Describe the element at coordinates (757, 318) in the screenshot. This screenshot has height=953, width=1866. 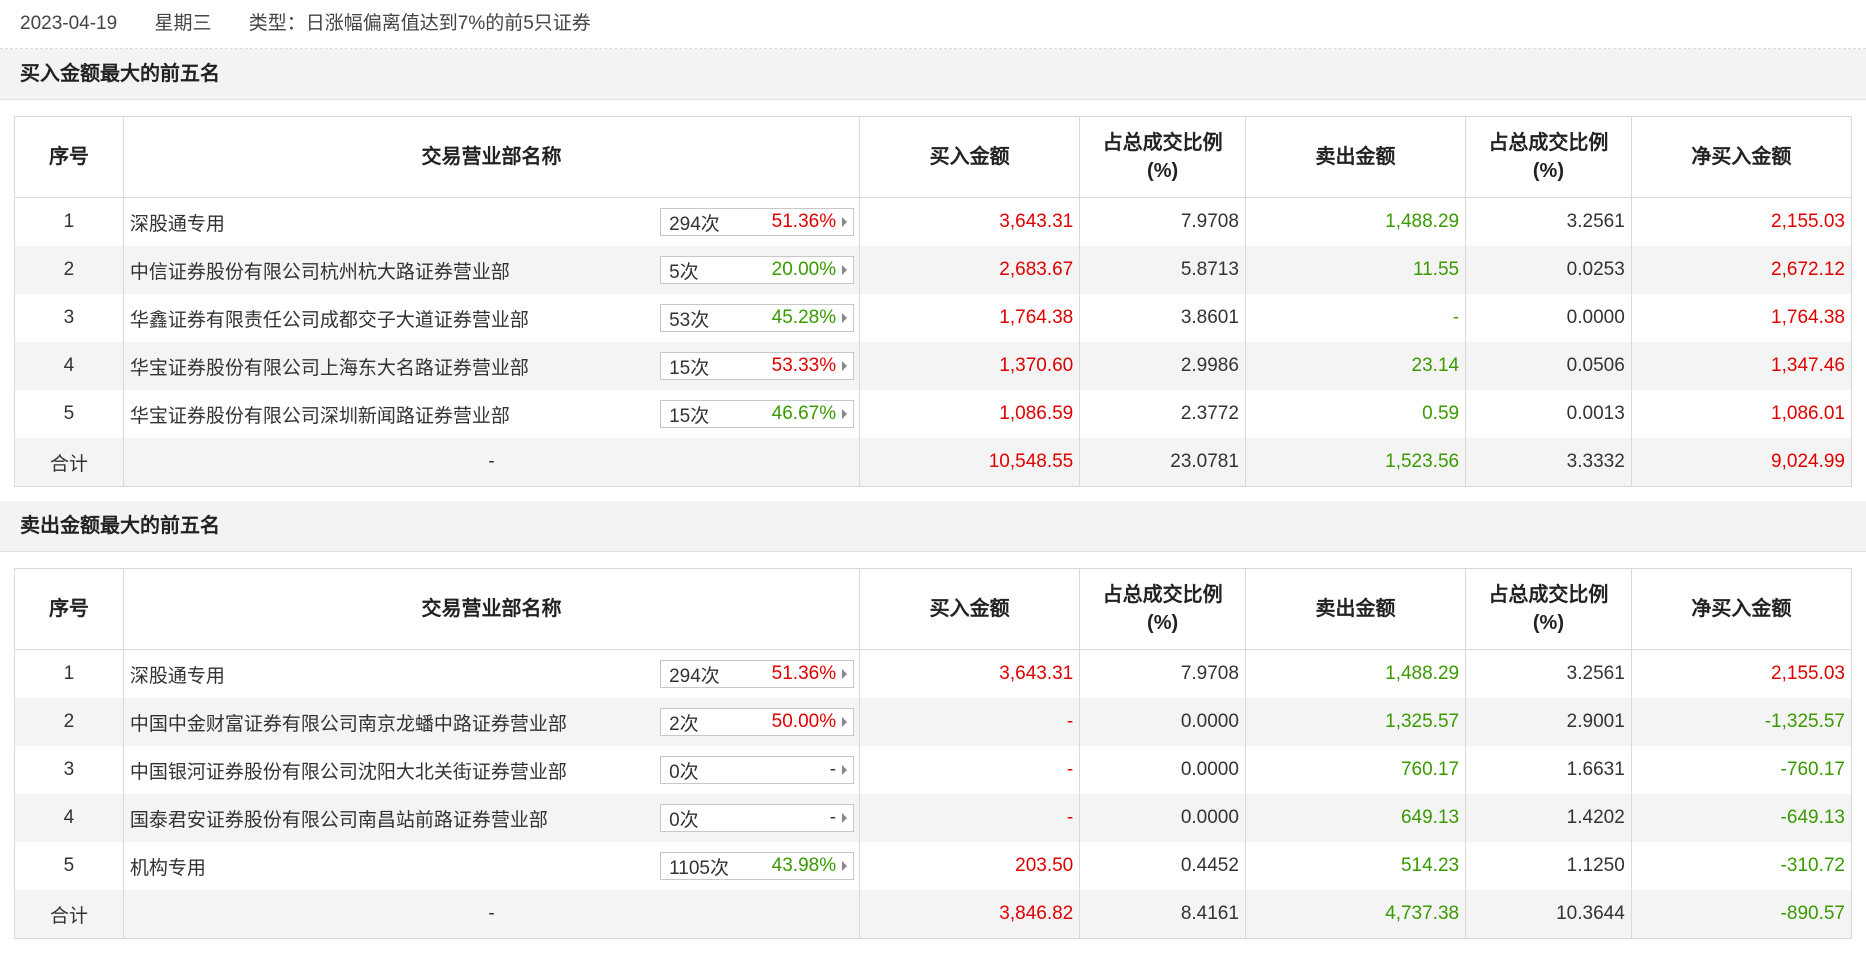
I see `history-stats-button: 53次 45.28%` at that location.